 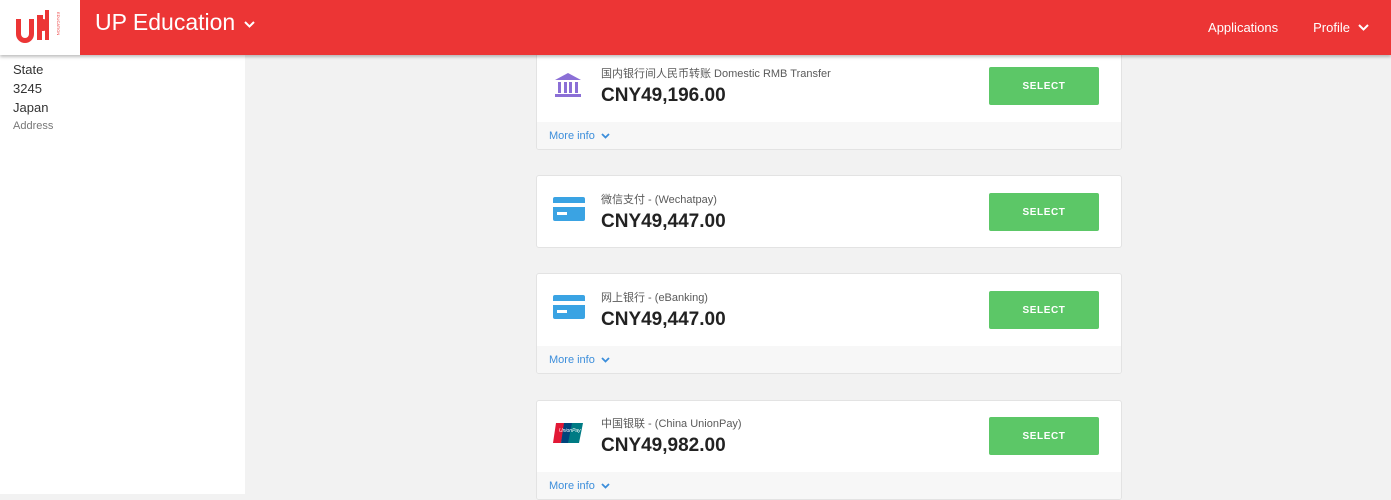 What do you see at coordinates (165, 22) in the screenshot?
I see `brand-title: UP Education` at bounding box center [165, 22].